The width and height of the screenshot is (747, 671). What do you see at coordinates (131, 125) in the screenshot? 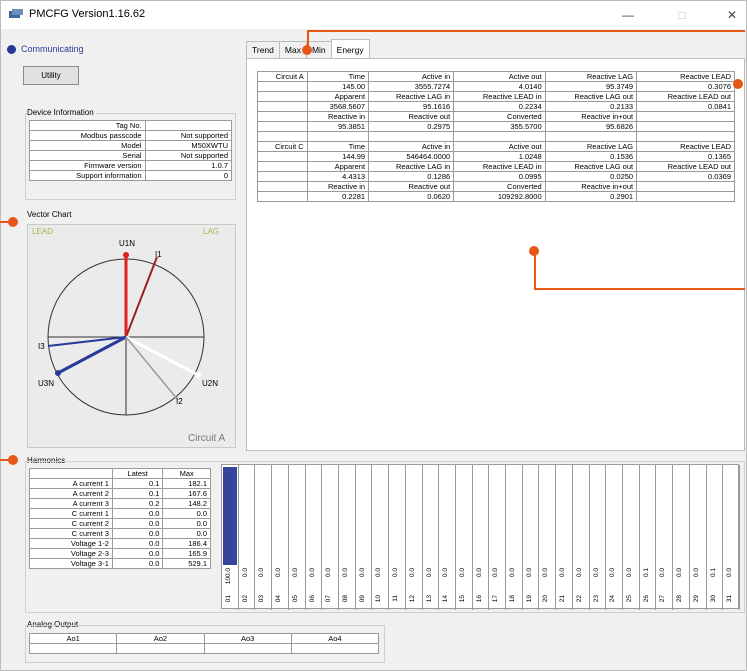
I see `device-info-row: Tag No.` at bounding box center [131, 125].